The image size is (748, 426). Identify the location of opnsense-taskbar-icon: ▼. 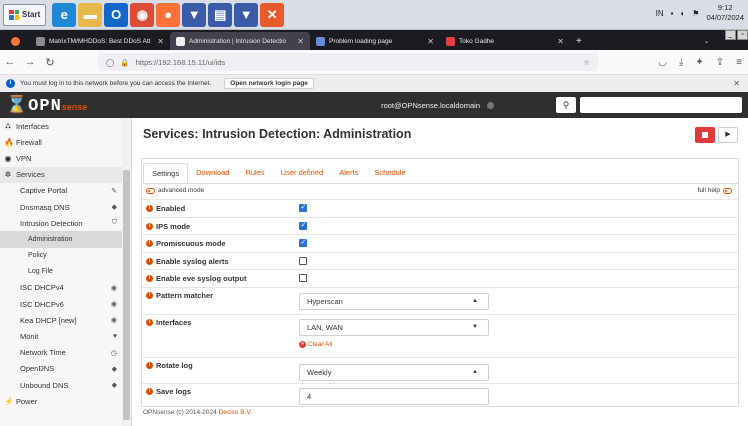
(194, 14).